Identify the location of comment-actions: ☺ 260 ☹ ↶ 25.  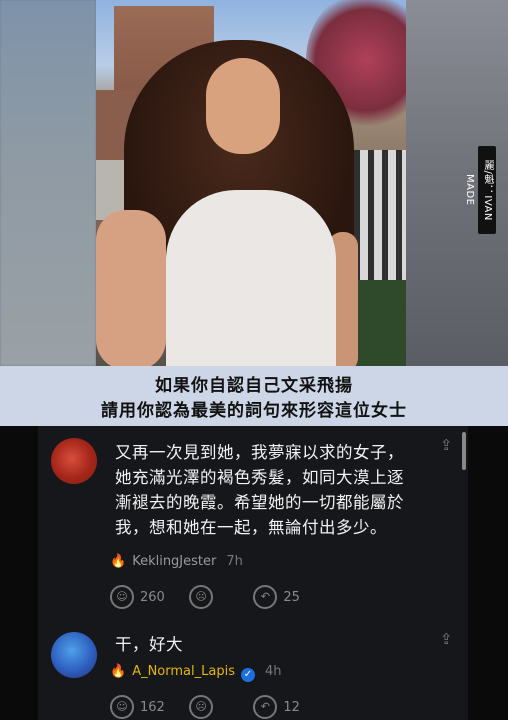
(205, 597).